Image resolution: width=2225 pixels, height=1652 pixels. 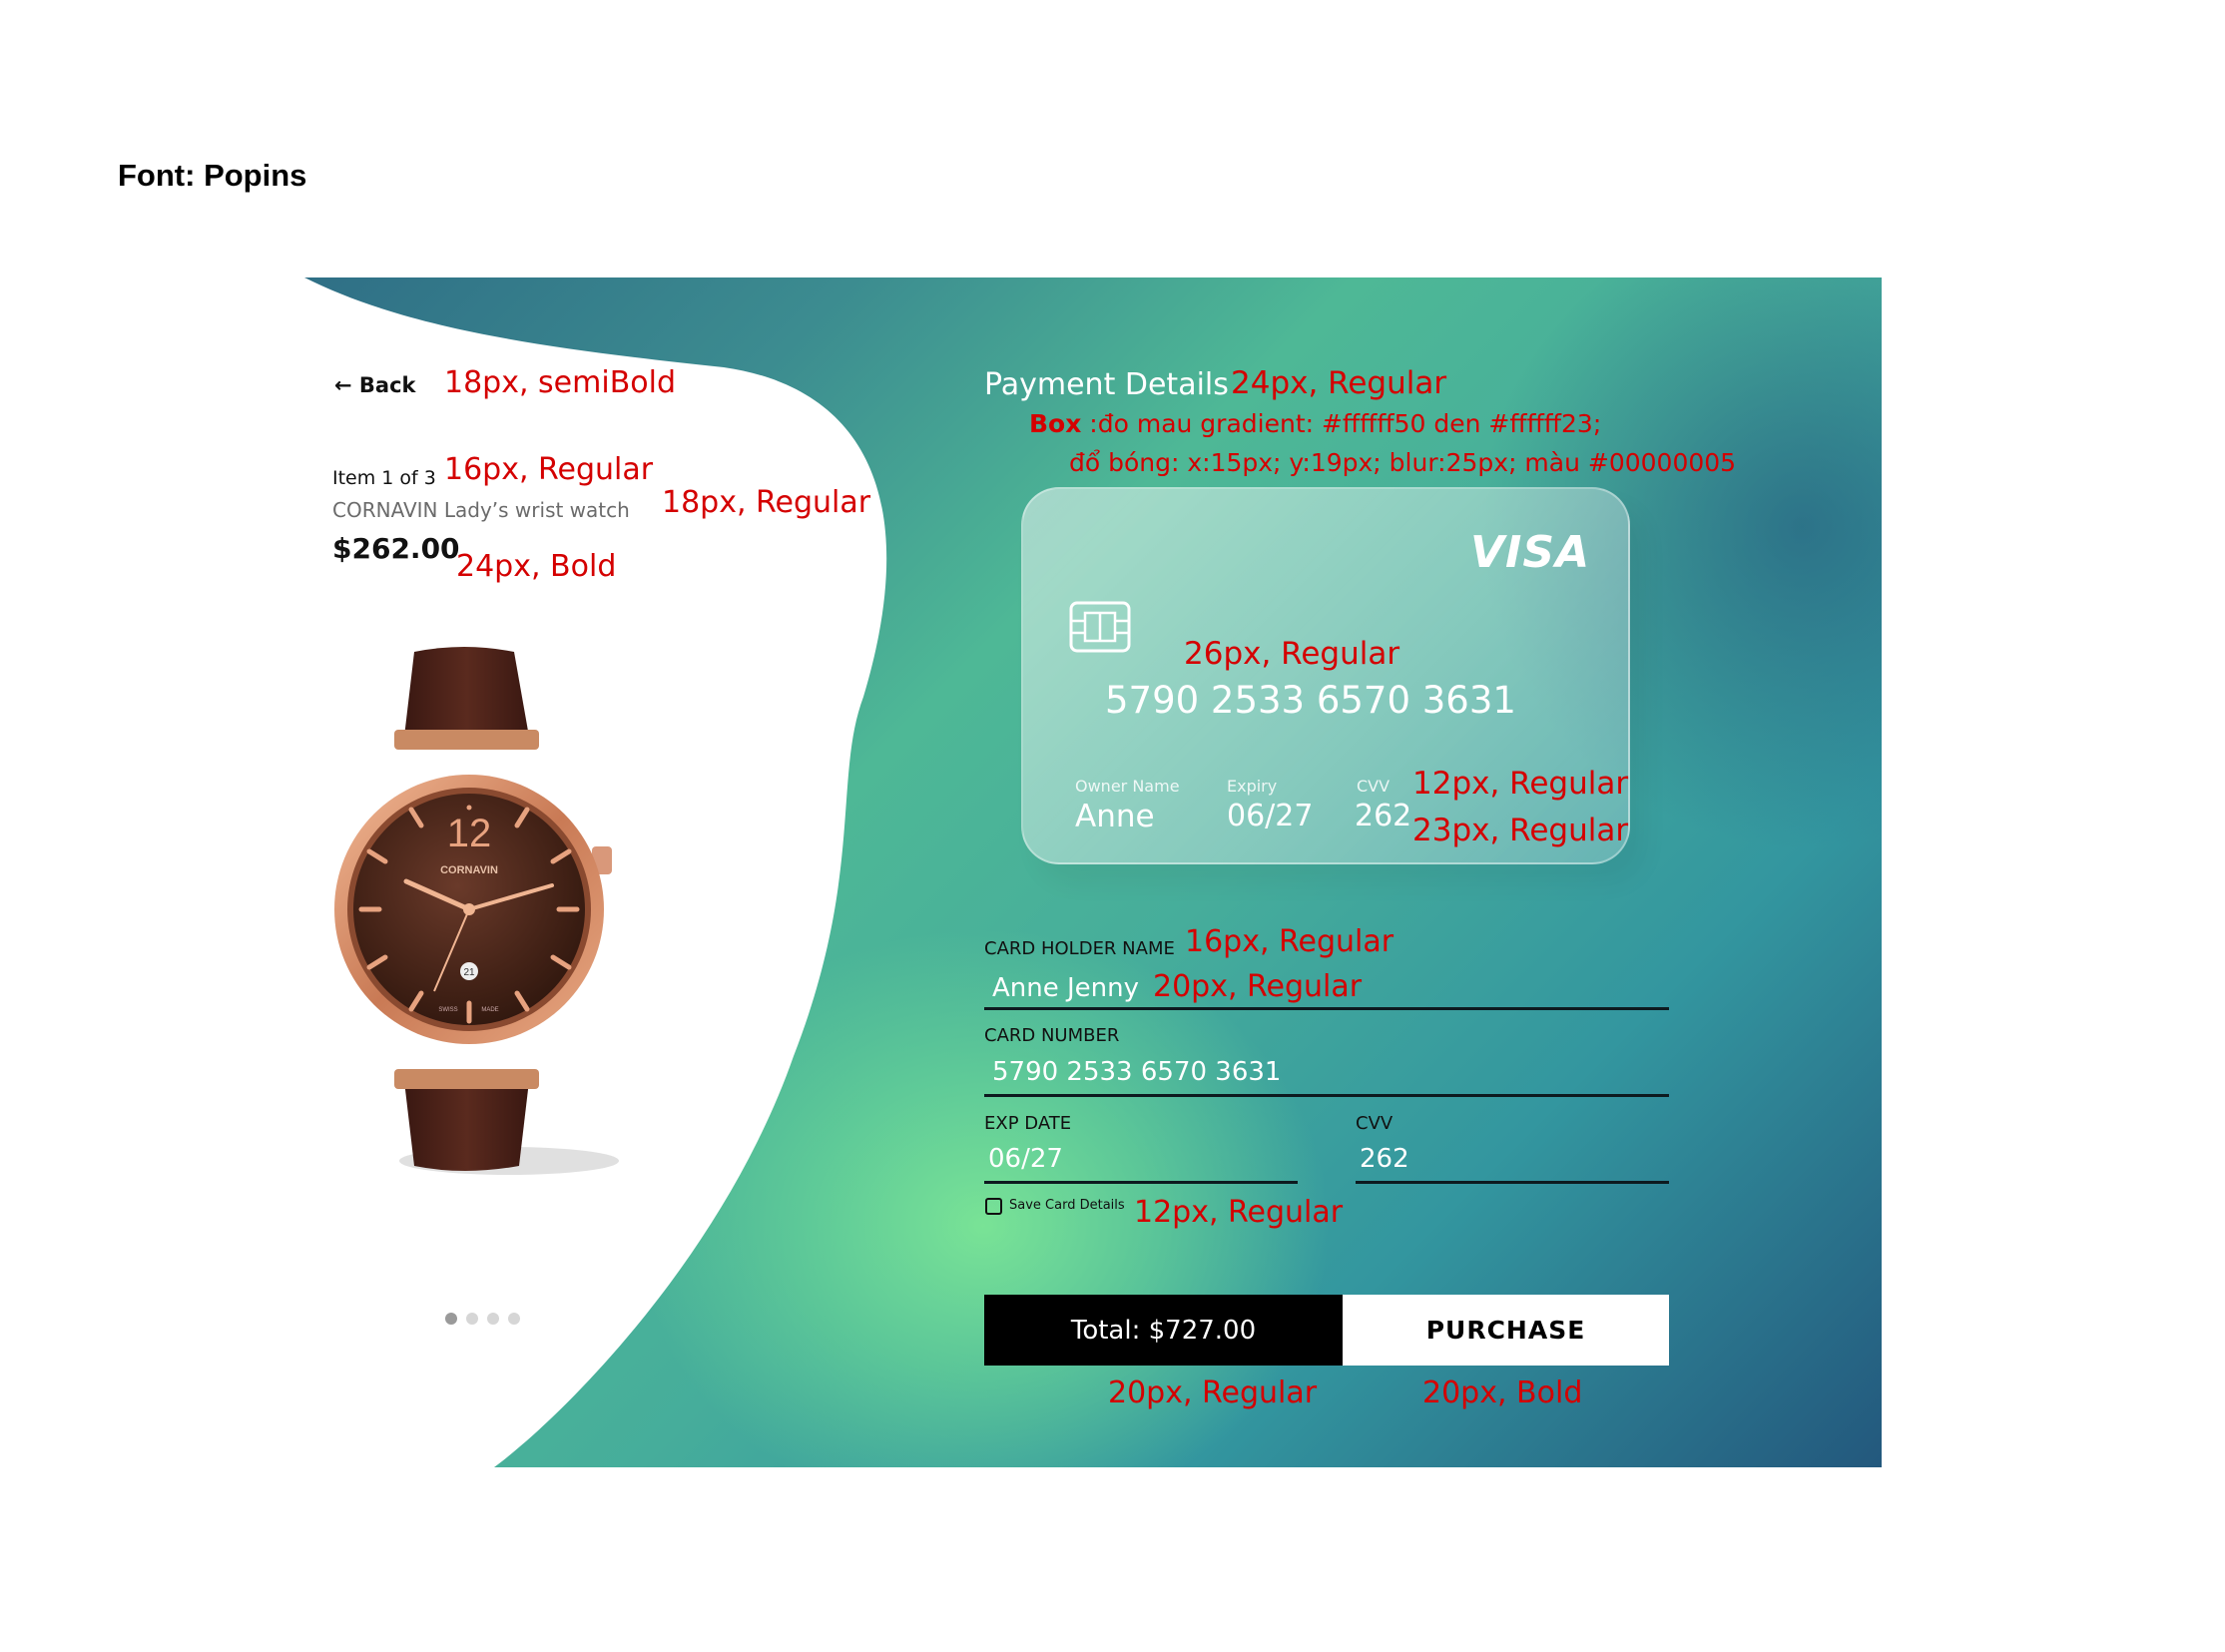 I want to click on cvv-label: CVV, so click(x=1374, y=1123).